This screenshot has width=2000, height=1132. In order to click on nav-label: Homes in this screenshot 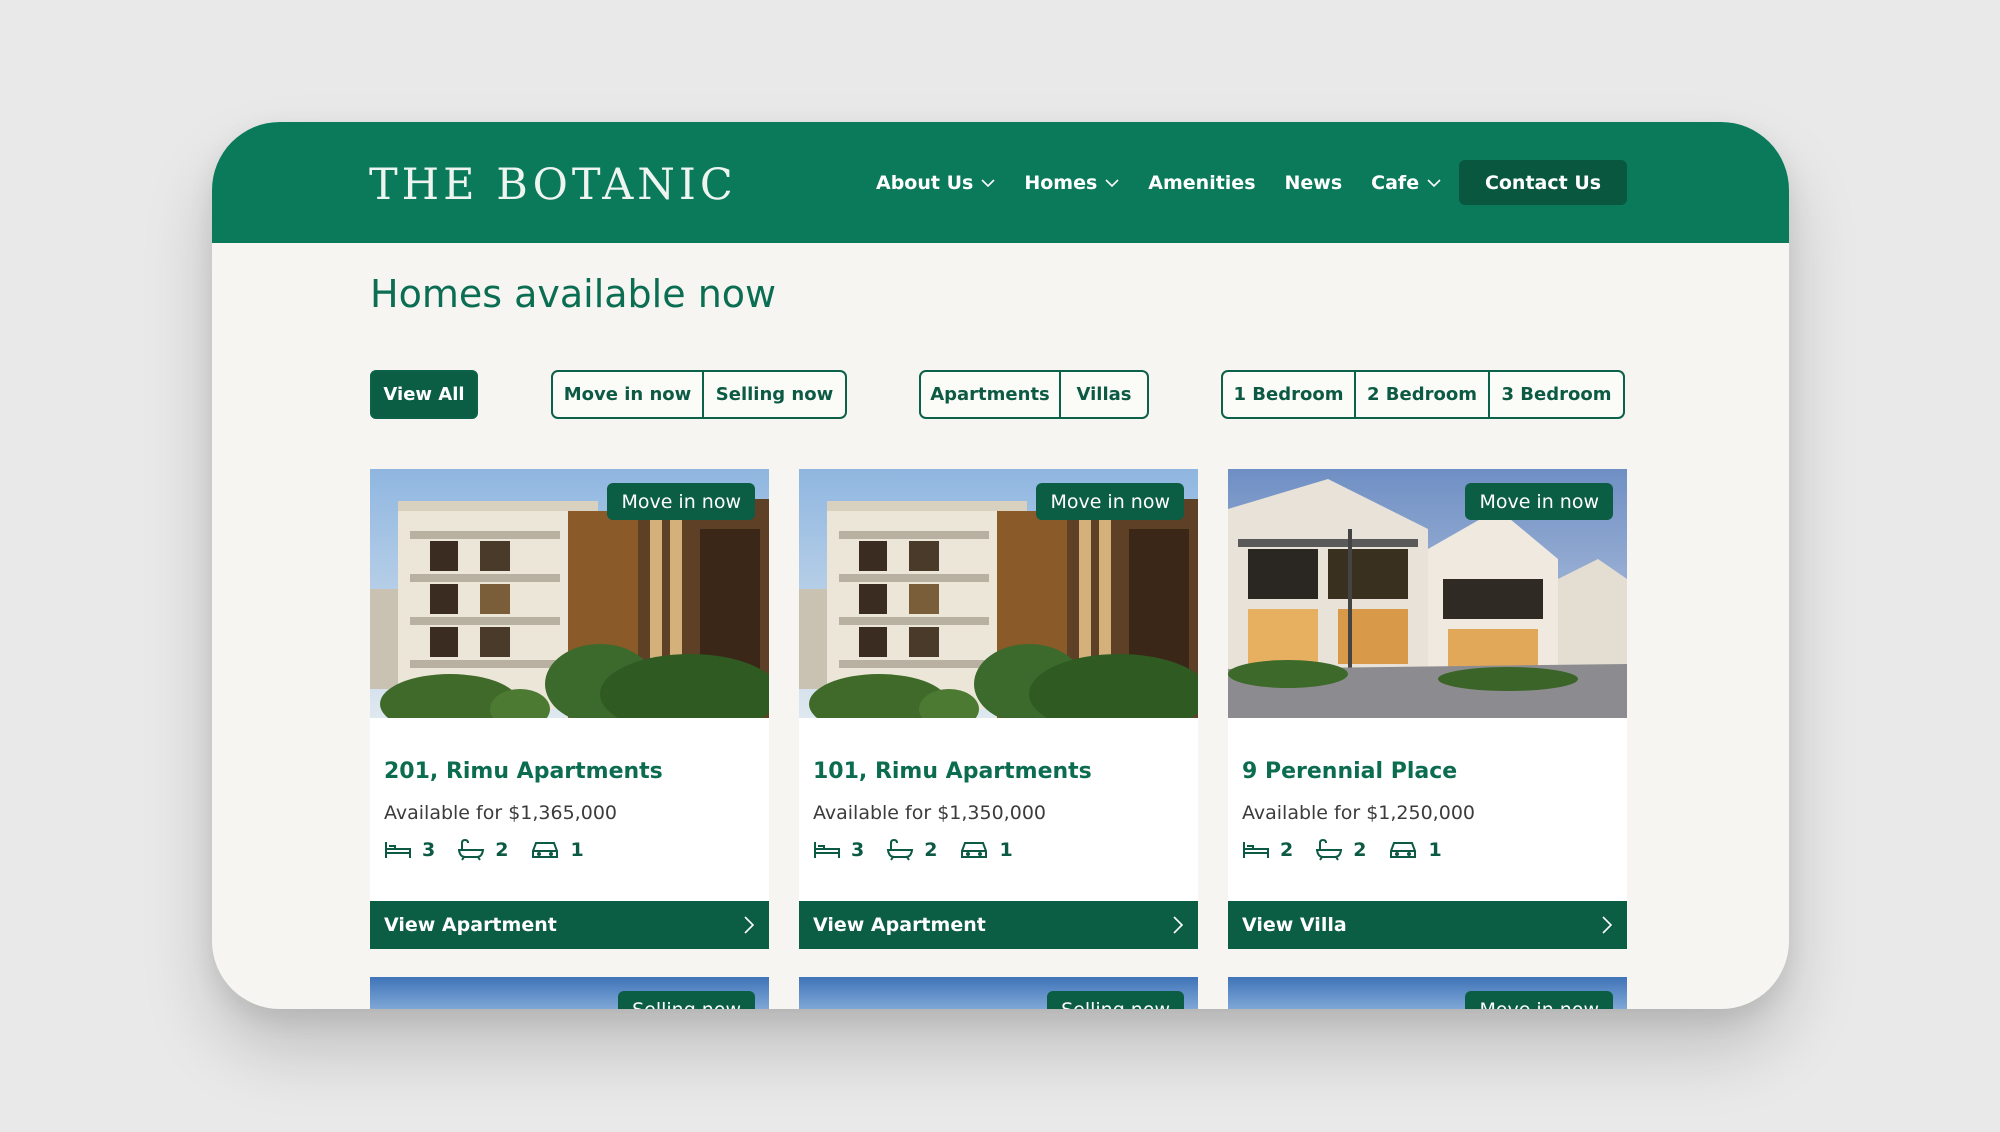, I will do `click(1061, 183)`.